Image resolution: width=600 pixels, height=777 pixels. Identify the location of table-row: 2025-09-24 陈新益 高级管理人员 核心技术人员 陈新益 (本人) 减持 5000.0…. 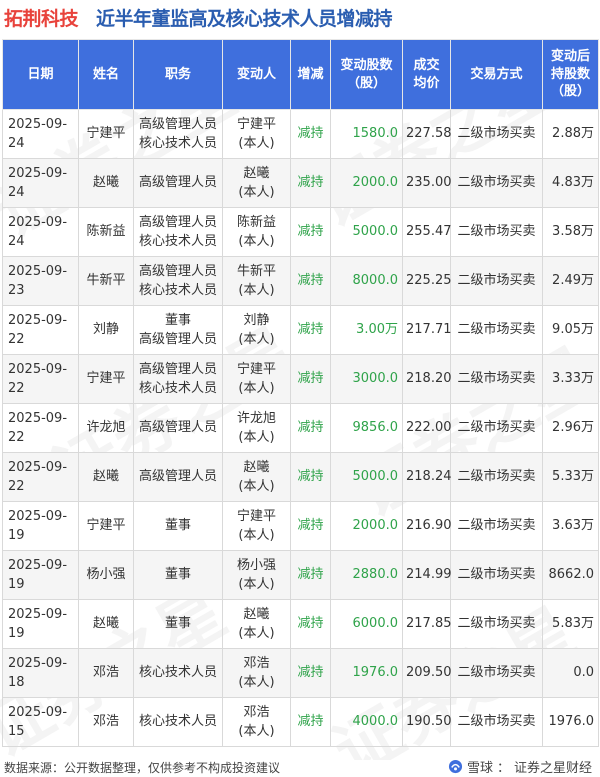
(300, 232).